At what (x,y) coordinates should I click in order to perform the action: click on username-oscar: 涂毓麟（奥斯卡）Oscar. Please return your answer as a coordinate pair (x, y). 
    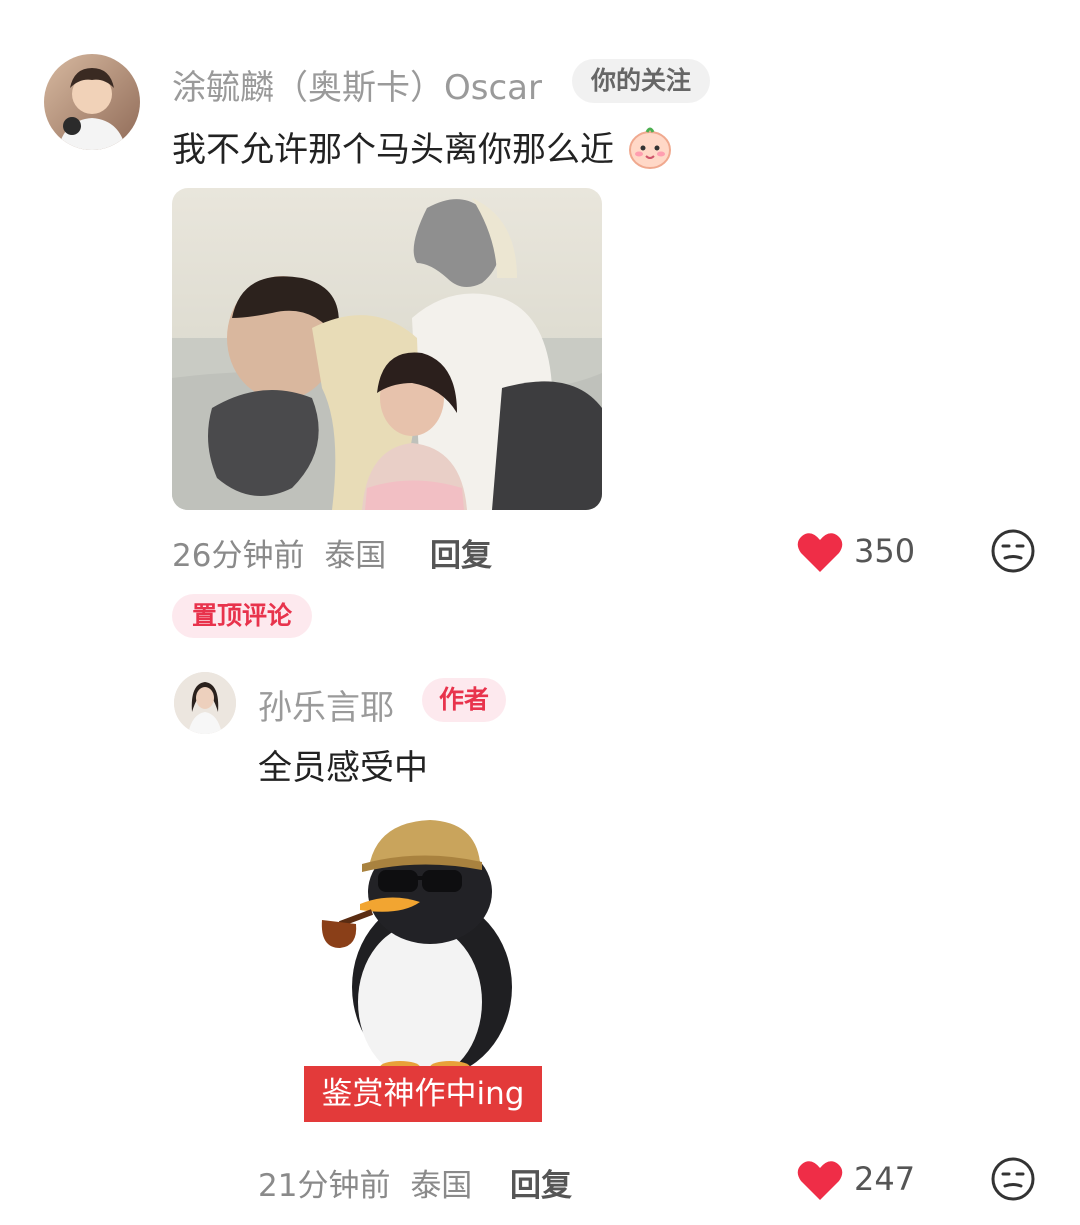
    Looking at the image, I should click on (357, 84).